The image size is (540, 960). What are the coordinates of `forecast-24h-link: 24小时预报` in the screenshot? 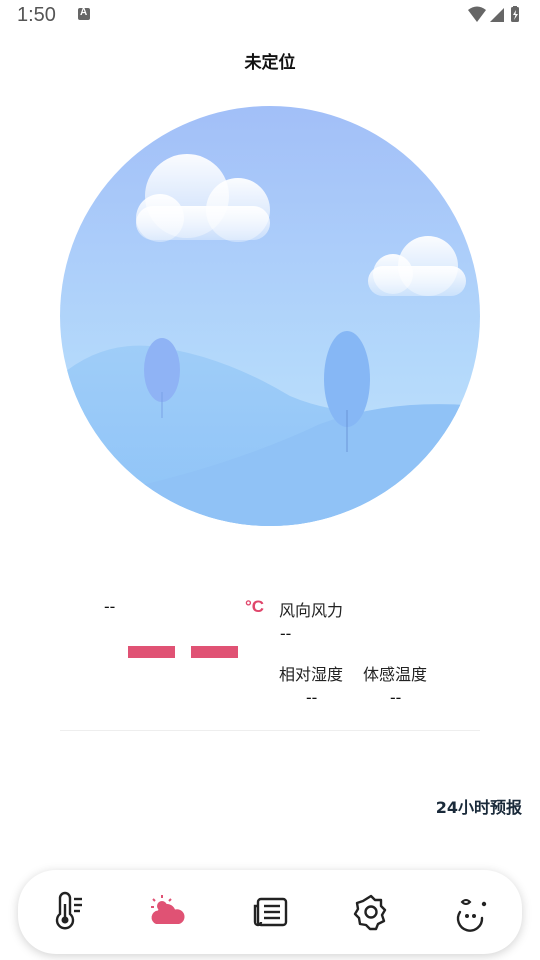 It's located at (479, 806).